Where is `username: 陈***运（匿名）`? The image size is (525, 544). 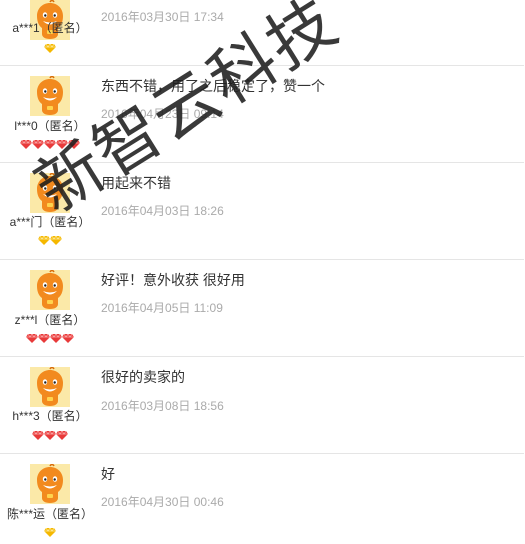
username: 陈***运（匿名） is located at coordinates (50, 514).